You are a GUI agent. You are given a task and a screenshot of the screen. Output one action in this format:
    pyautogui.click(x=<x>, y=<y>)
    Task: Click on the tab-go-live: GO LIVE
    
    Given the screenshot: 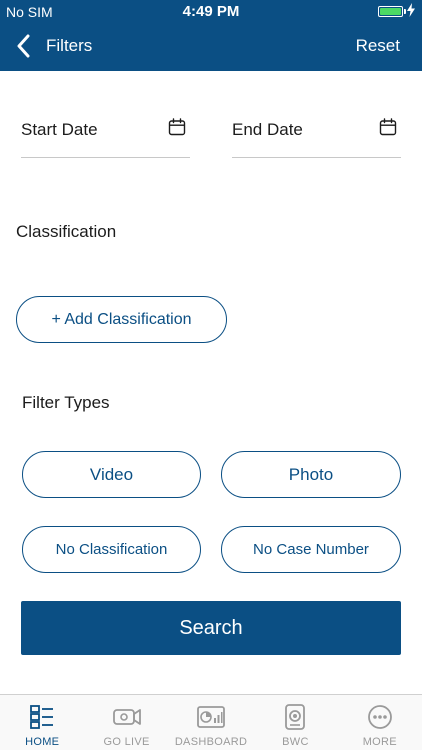 What is the action you would take?
    pyautogui.click(x=126, y=722)
    